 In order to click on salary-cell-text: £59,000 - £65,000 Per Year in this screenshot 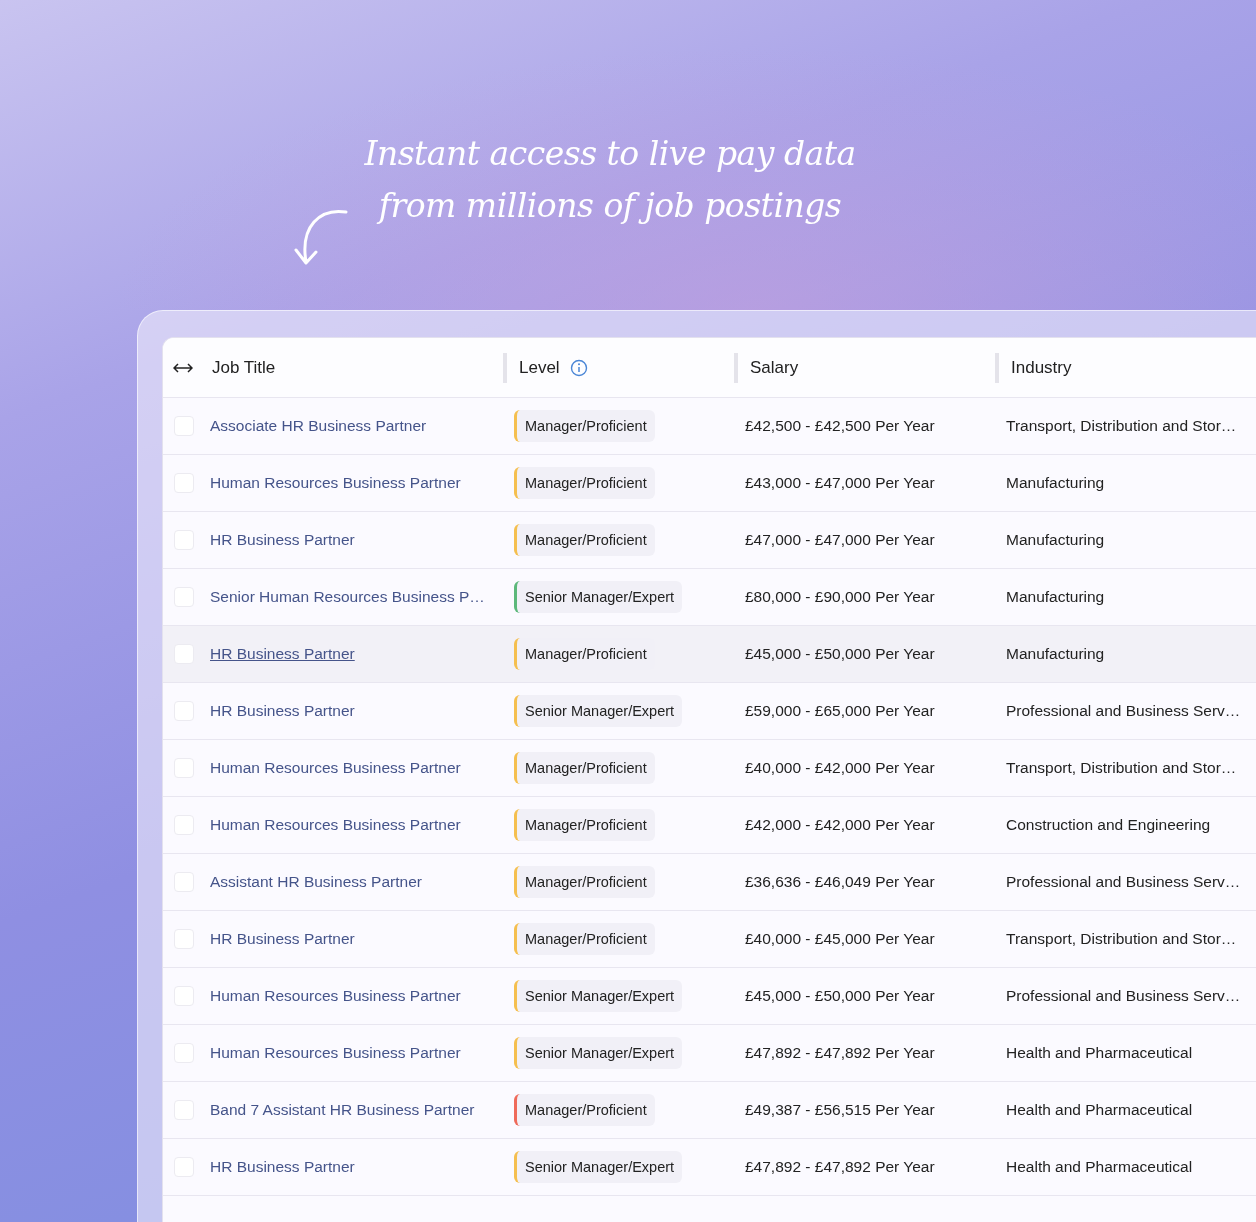, I will do `click(840, 711)`.